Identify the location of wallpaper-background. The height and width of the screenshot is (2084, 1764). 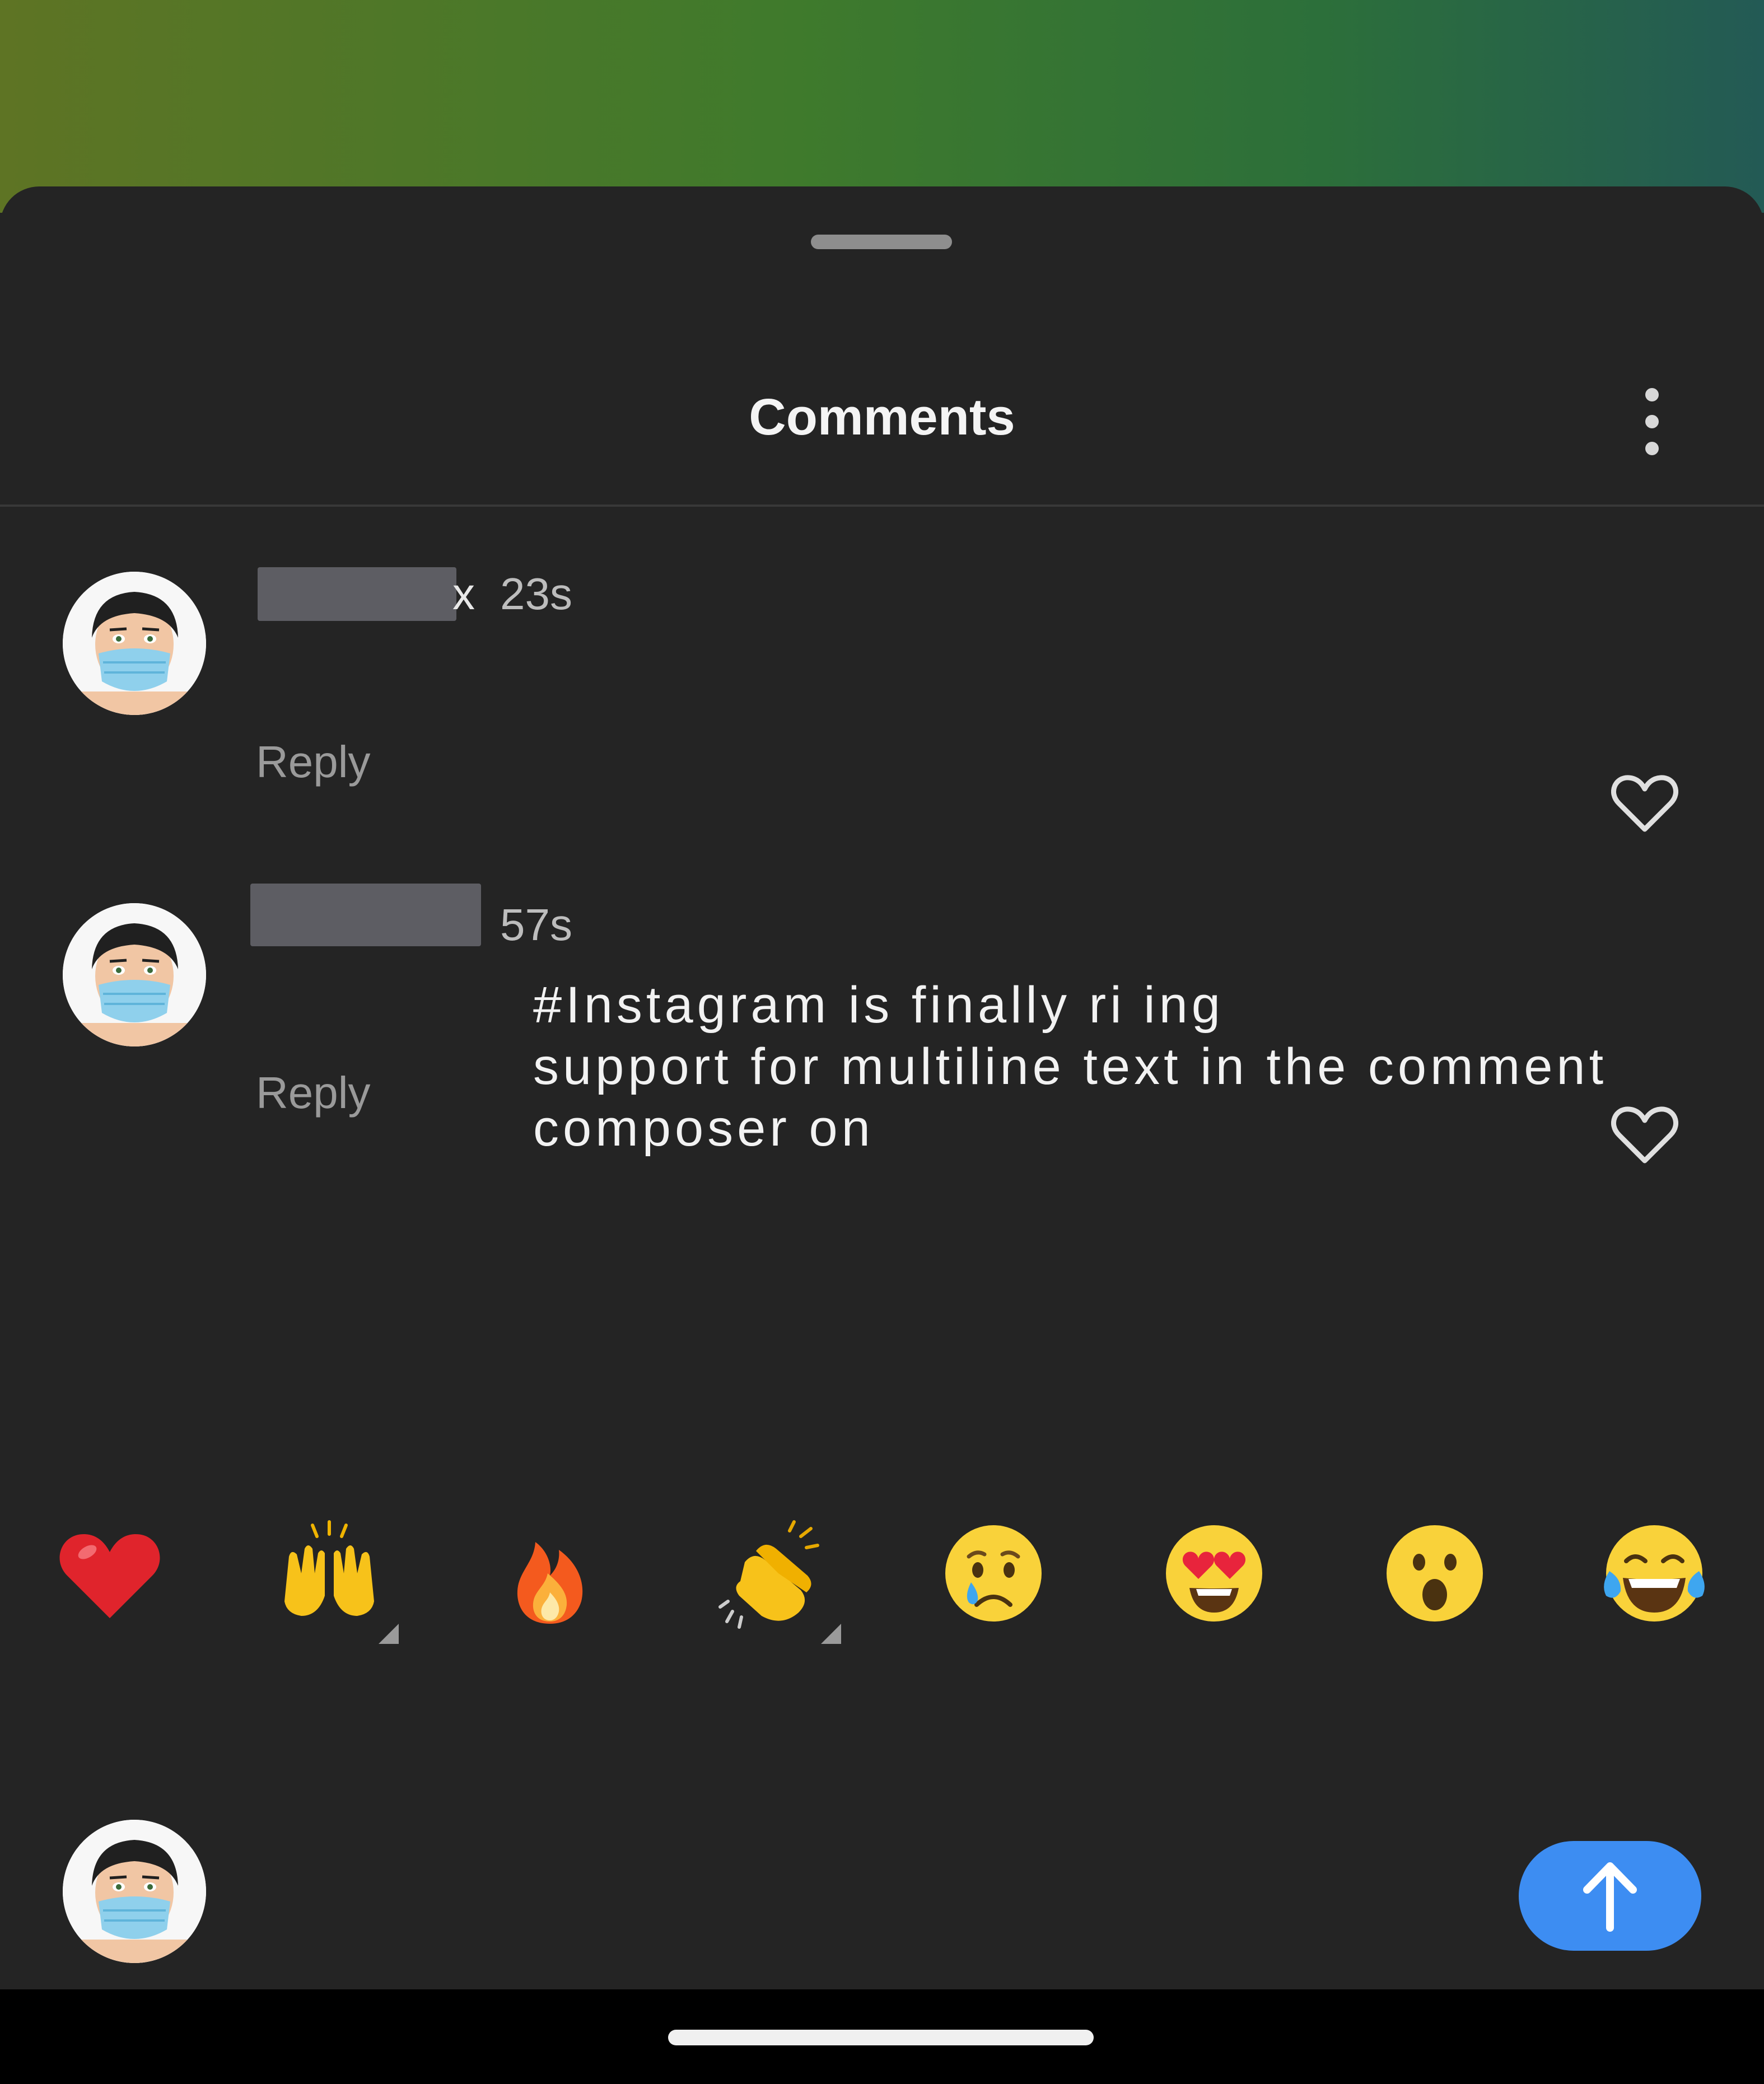
(882, 106).